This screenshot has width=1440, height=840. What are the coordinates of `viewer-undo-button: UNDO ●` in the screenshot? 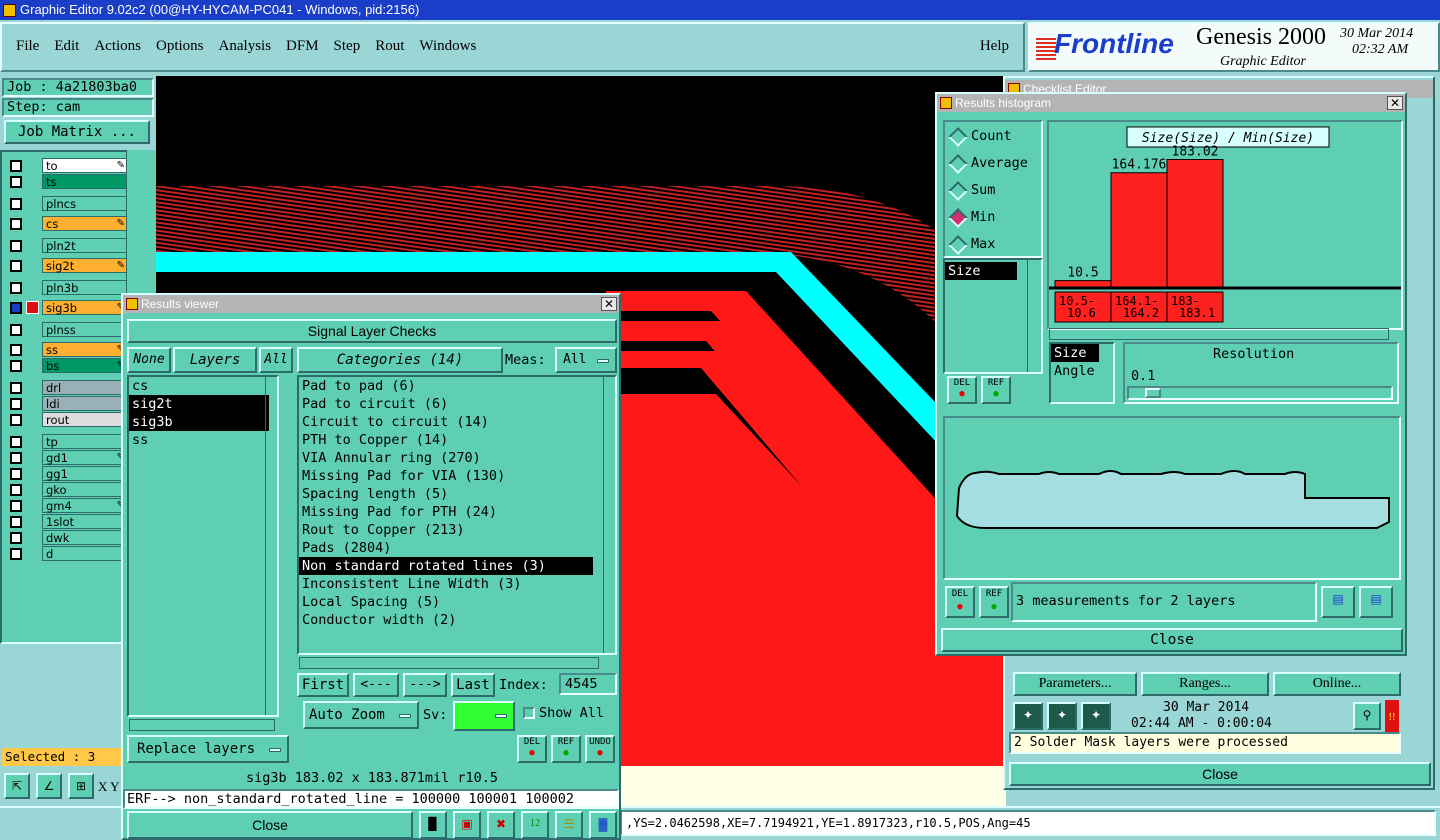 It's located at (600, 749).